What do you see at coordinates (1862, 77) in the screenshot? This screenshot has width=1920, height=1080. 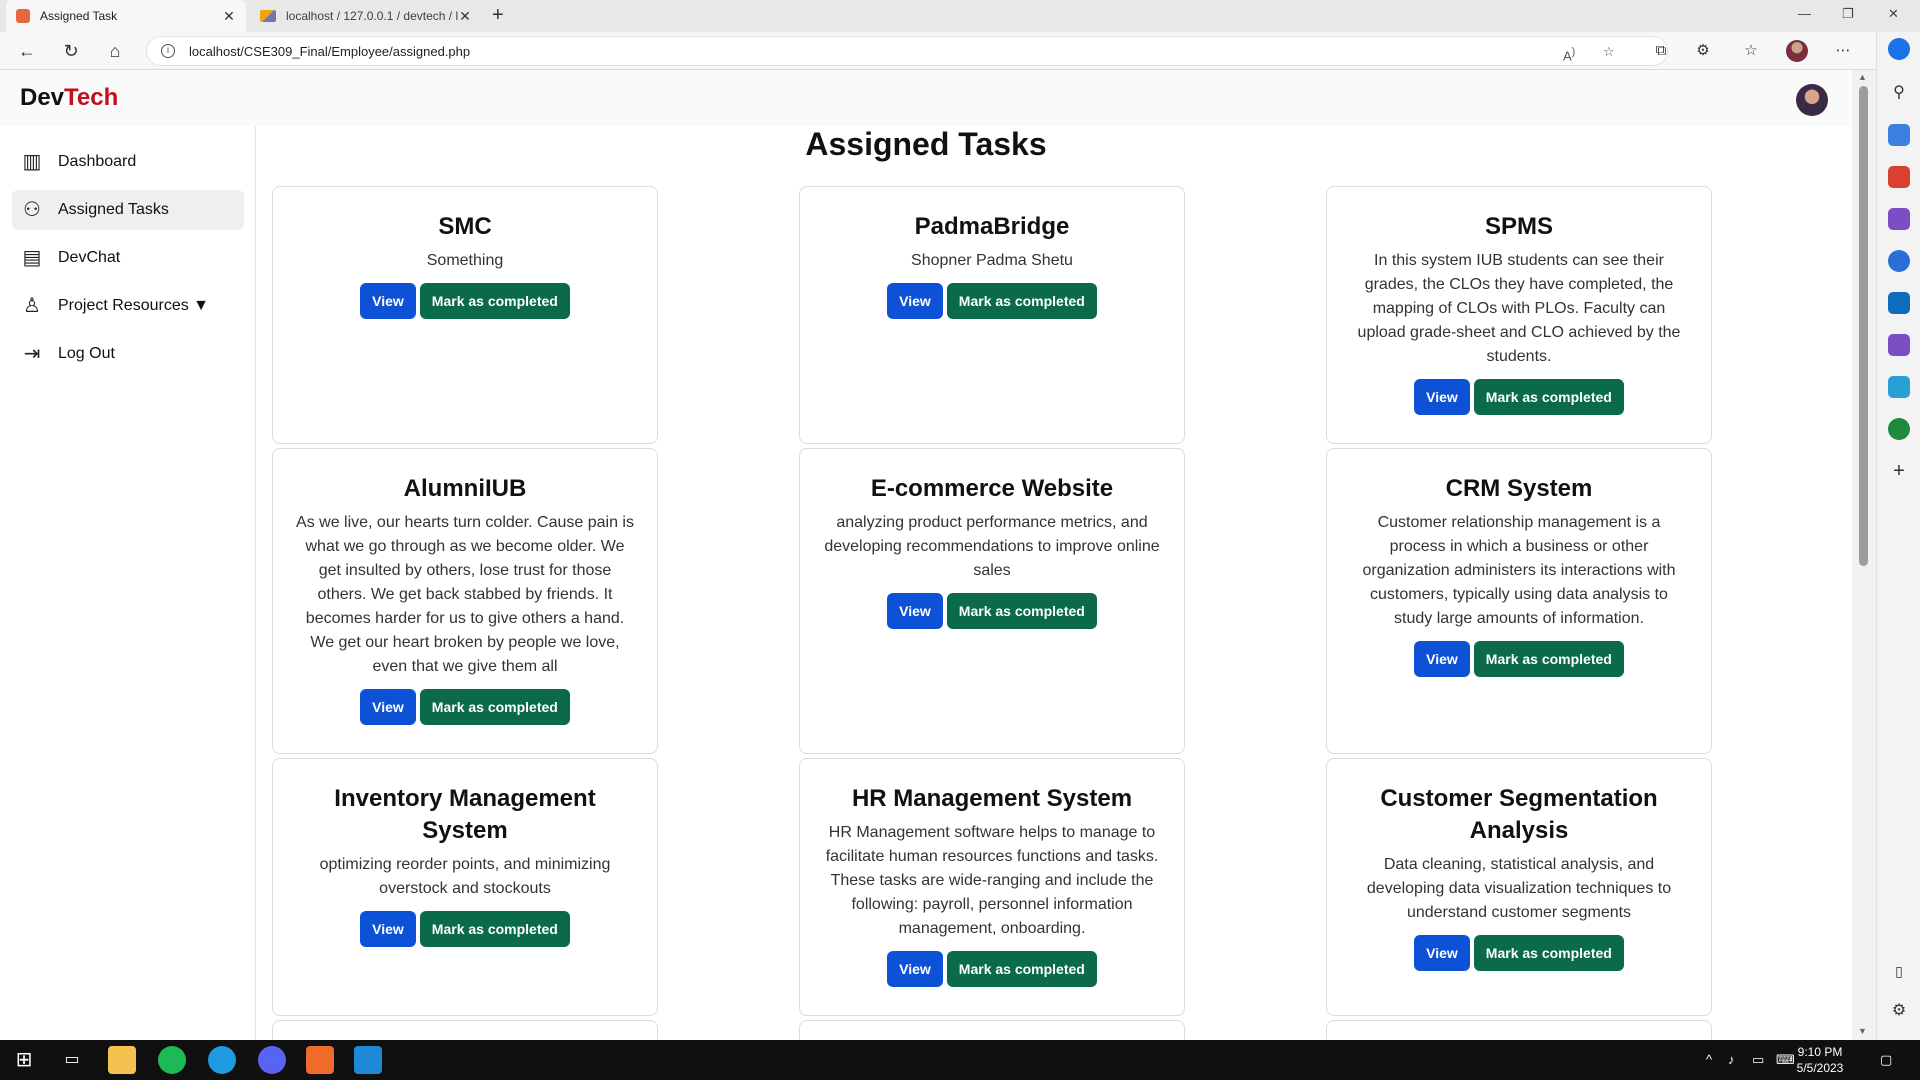 I see `scroll-up-icon: ▲` at bounding box center [1862, 77].